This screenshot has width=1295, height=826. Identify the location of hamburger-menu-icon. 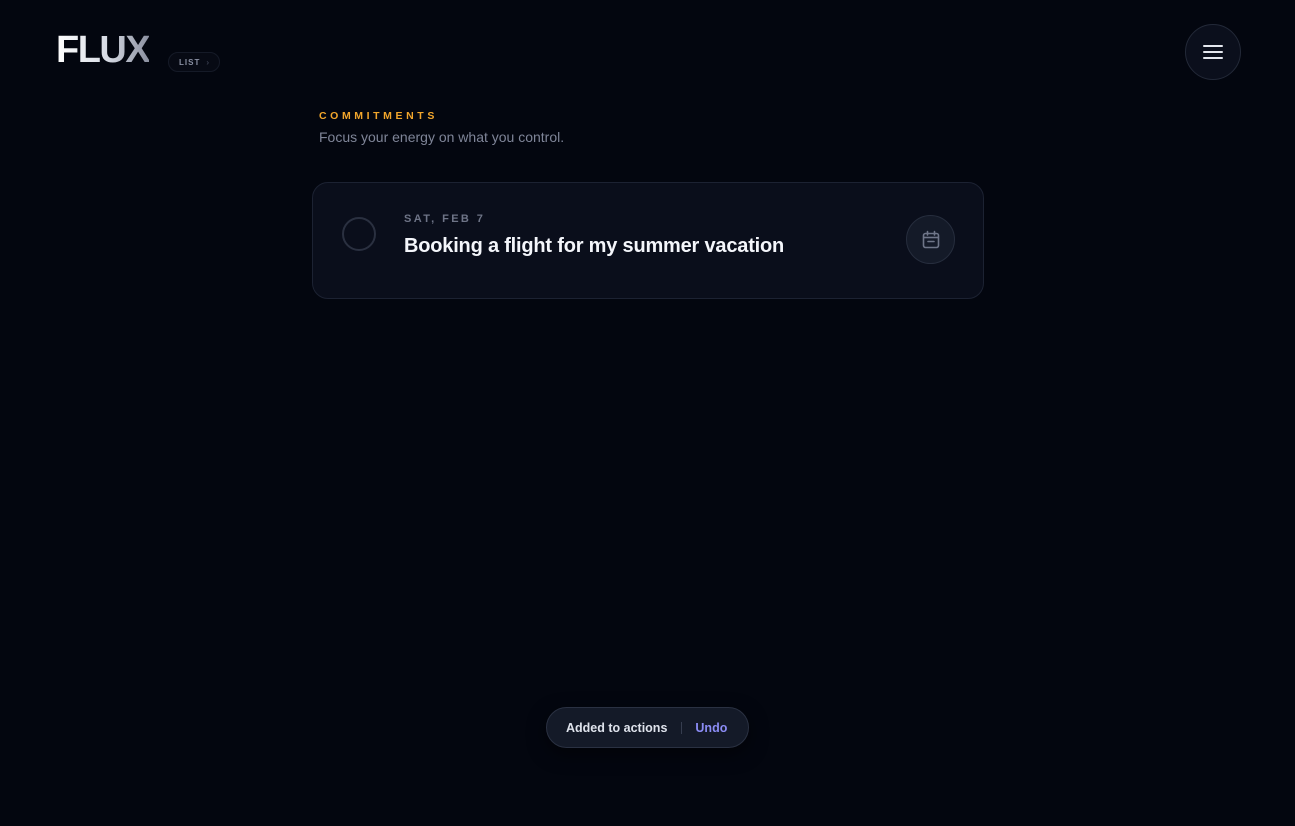
(1213, 52).